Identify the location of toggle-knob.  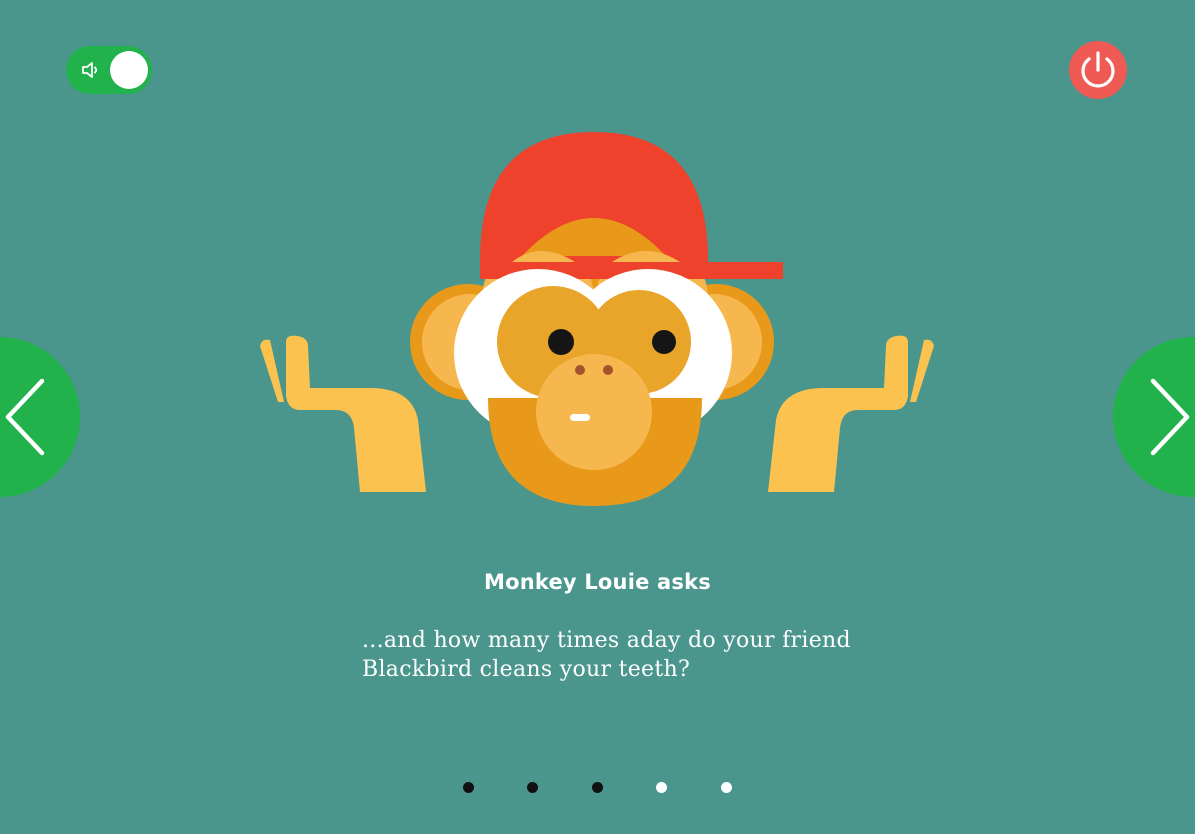
(129, 70).